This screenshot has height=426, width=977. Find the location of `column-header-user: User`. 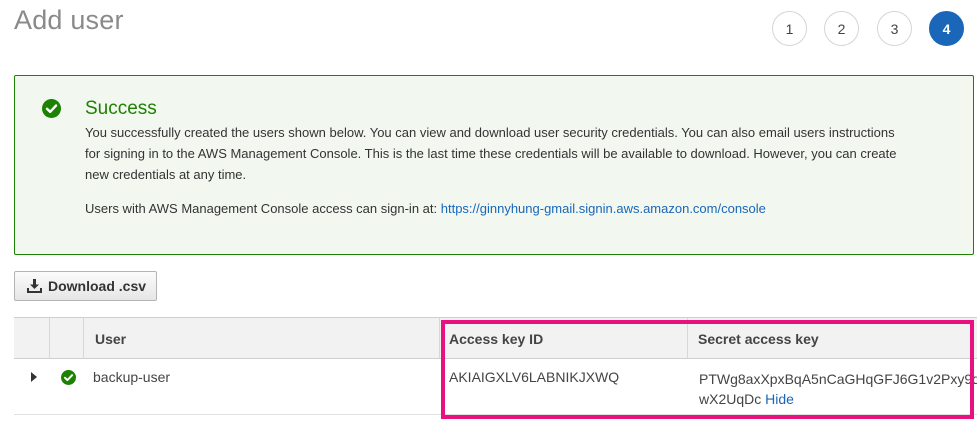

column-header-user: User is located at coordinates (110, 338).